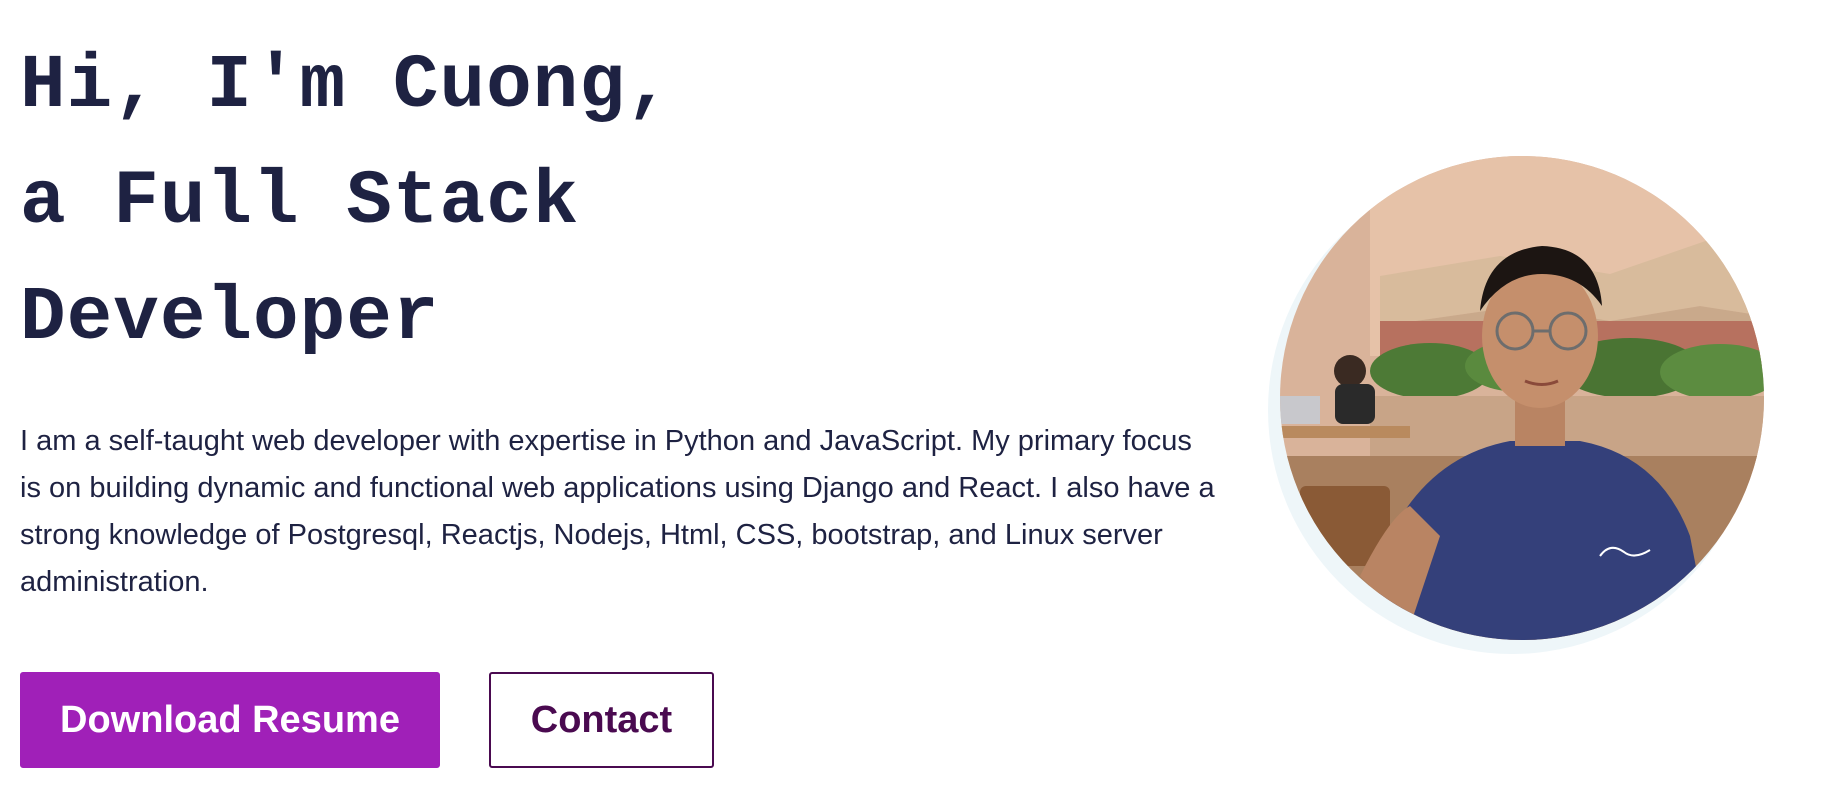  I want to click on contact-button: Contact, so click(601, 720).